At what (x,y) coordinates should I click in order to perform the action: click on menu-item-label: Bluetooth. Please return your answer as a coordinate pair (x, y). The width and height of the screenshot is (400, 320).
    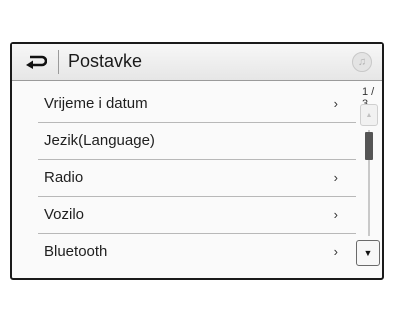
    Looking at the image, I should click on (76, 251).